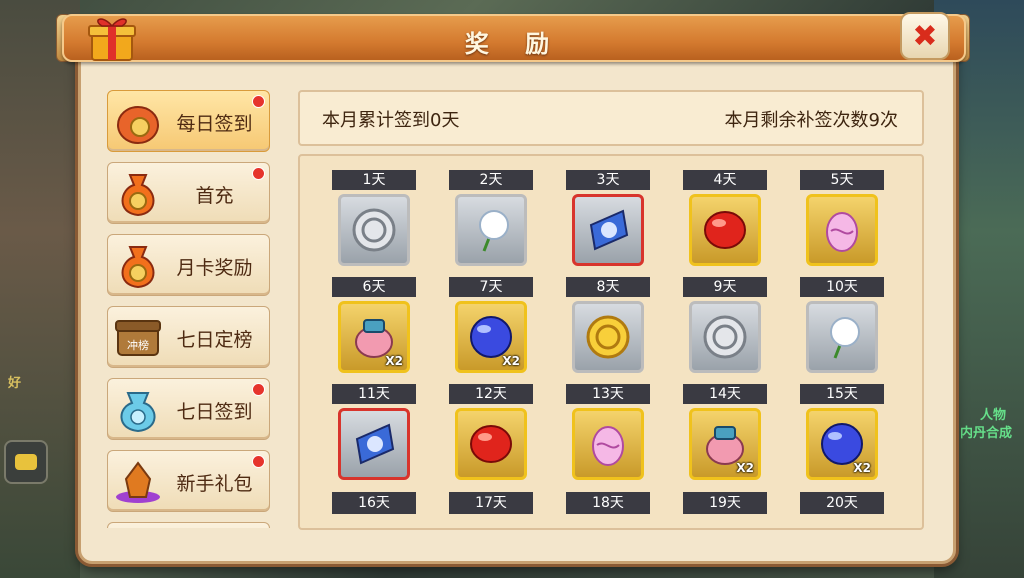 The image size is (1024, 578). What do you see at coordinates (842, 394) in the screenshot?
I see `day-label: 15天` at bounding box center [842, 394].